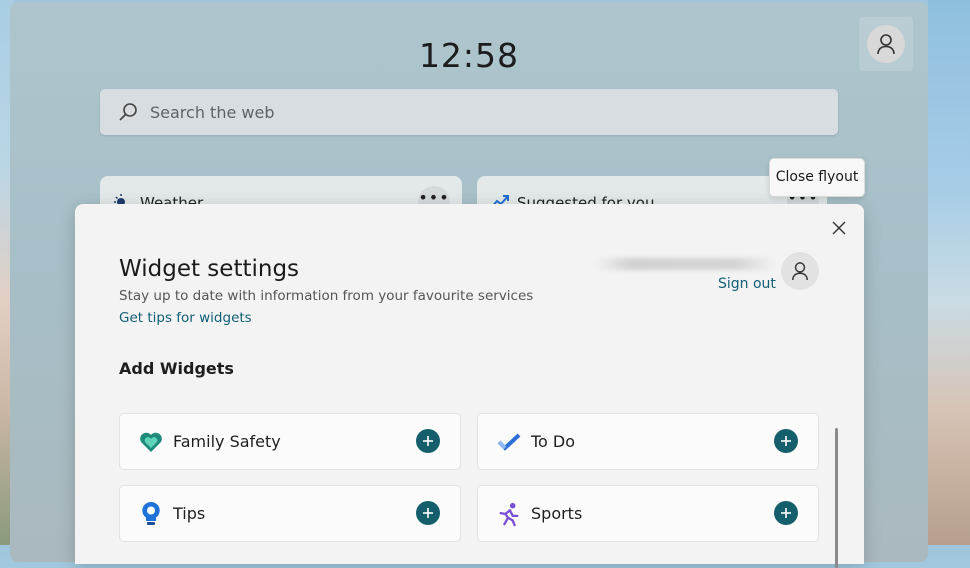 The width and height of the screenshot is (970, 568). What do you see at coordinates (128, 112) in the screenshot?
I see `search-icon` at bounding box center [128, 112].